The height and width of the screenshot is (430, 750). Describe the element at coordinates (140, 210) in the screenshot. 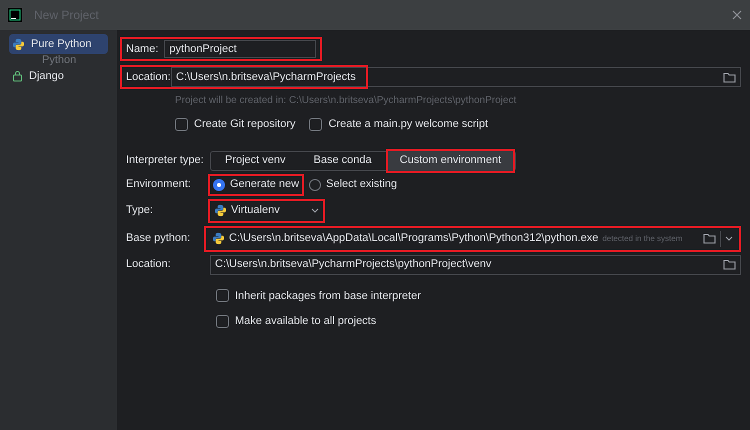

I see `field-label: Type:` at that location.